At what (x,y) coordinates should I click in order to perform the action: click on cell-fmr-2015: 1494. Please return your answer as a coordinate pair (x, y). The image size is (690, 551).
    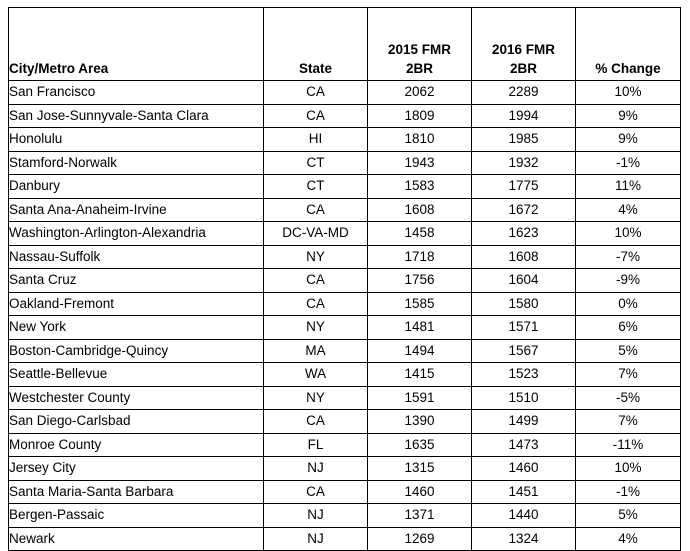
    Looking at the image, I should click on (419, 350).